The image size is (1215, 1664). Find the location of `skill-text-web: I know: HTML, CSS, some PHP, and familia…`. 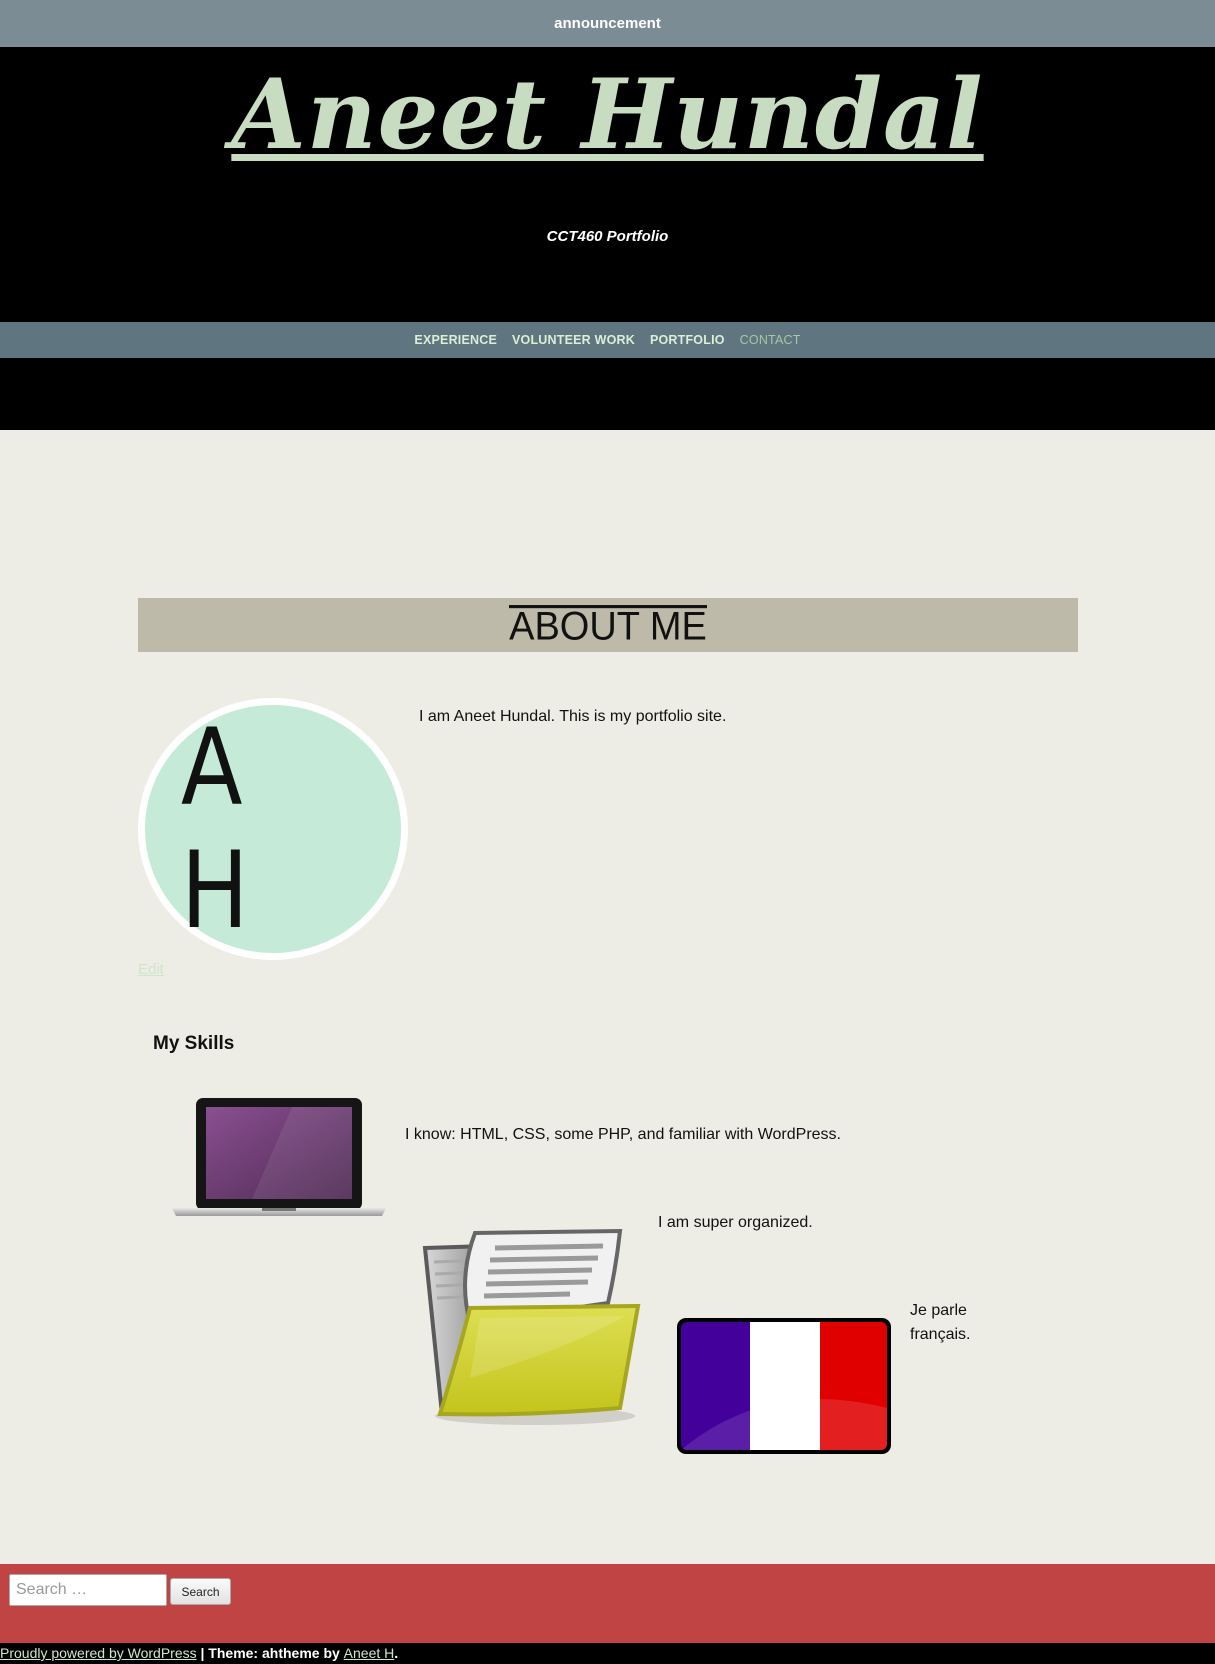

skill-text-web: I know: HTML, CSS, some PHP, and familia… is located at coordinates (623, 1134).